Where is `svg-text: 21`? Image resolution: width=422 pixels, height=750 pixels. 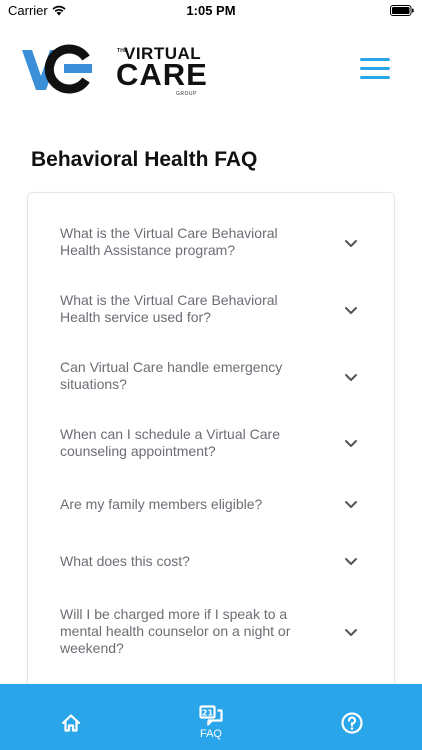
svg-text: 21 is located at coordinates (208, 713).